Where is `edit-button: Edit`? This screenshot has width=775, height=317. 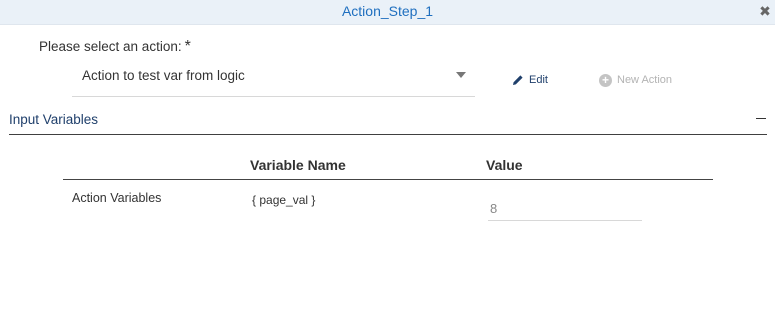 edit-button: Edit is located at coordinates (530, 80).